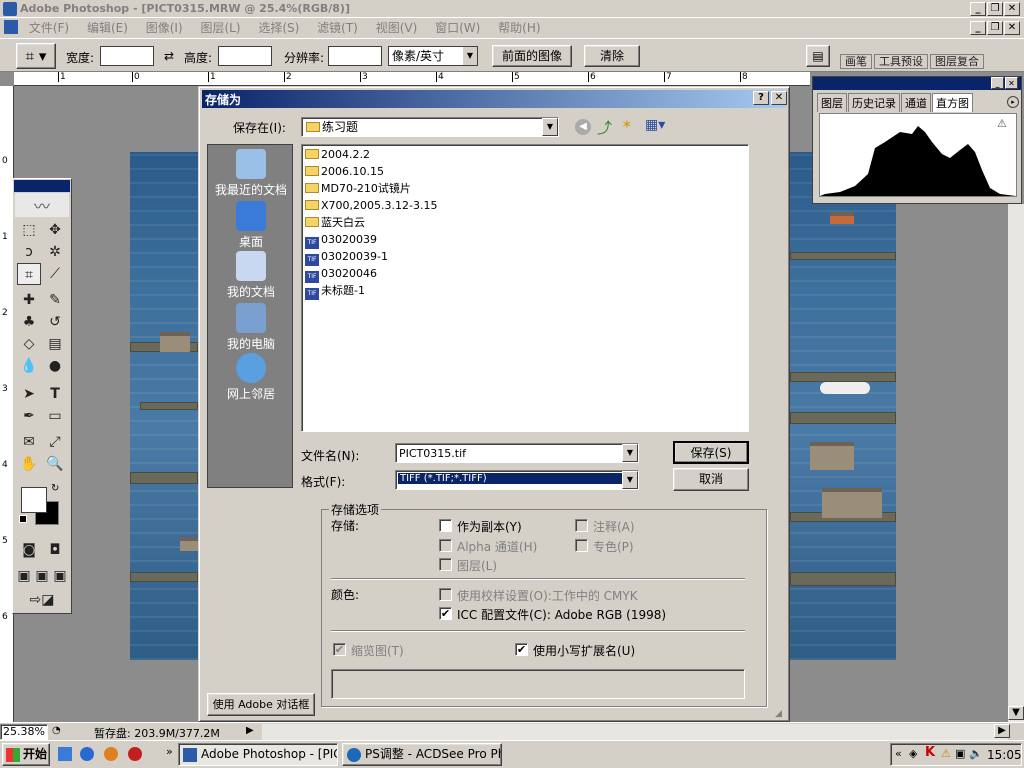 This screenshot has width=1024, height=768. What do you see at coordinates (930, 752) in the screenshot?
I see `tray-antivirus-icon: K` at bounding box center [930, 752].